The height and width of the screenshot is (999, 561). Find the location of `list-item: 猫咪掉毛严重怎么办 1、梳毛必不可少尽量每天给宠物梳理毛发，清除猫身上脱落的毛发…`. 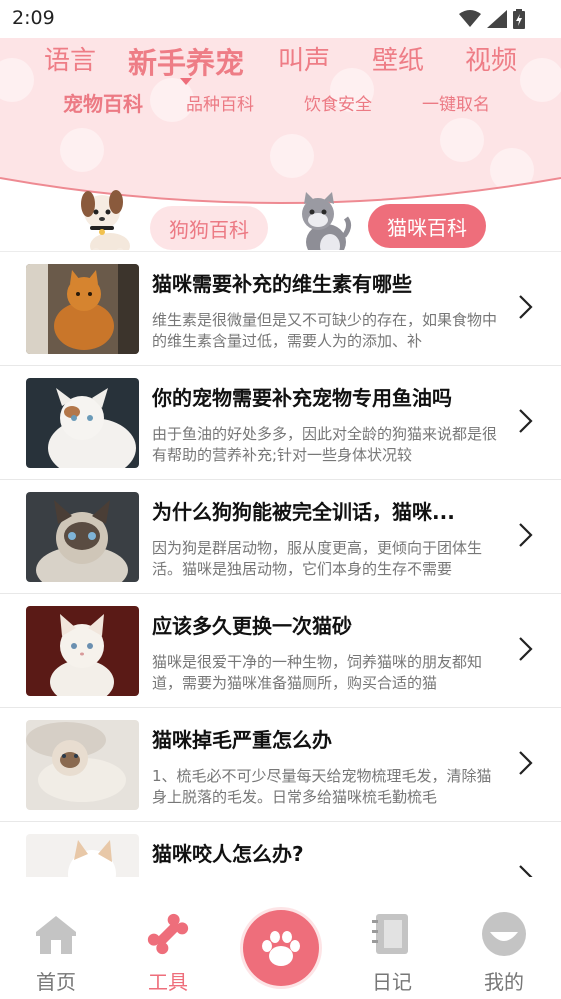

list-item: 猫咪掉毛严重怎么办 1、梳毛必不可少尽量每天给宠物梳理毛发，清除猫身上脱落的毛发… is located at coordinates (280, 765).